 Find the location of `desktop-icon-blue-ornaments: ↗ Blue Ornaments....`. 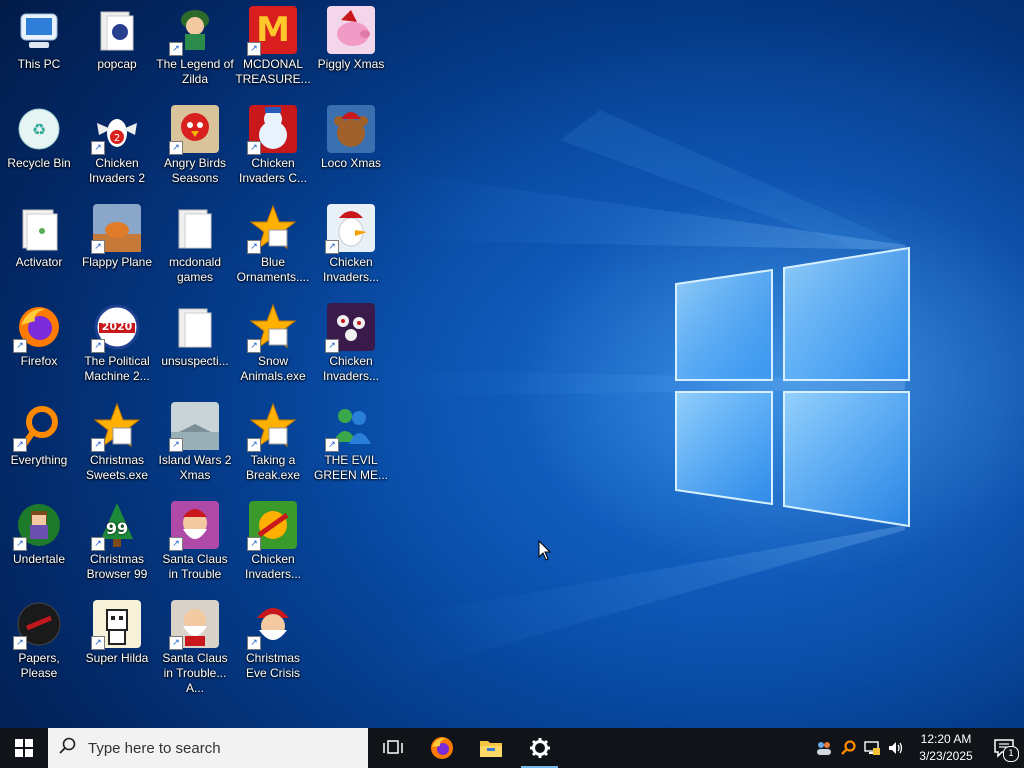

desktop-icon-blue-ornaments: ↗ Blue Ornaments.... is located at coordinates (273, 241).